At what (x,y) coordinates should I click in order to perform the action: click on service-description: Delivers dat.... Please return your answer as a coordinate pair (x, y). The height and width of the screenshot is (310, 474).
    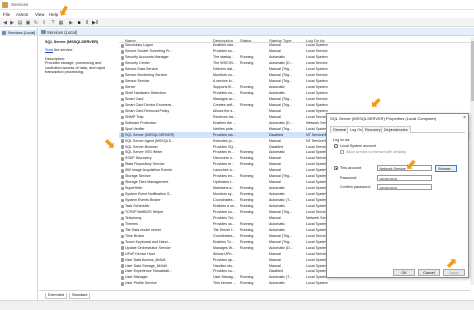
    Looking at the image, I should click on (224, 69).